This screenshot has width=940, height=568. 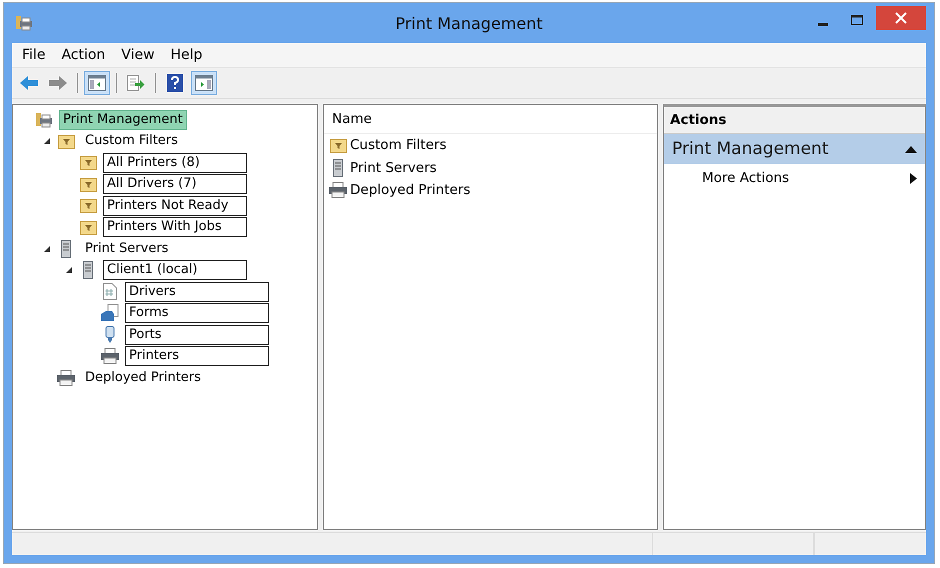 What do you see at coordinates (29, 83) in the screenshot?
I see `back-arrow-icon` at bounding box center [29, 83].